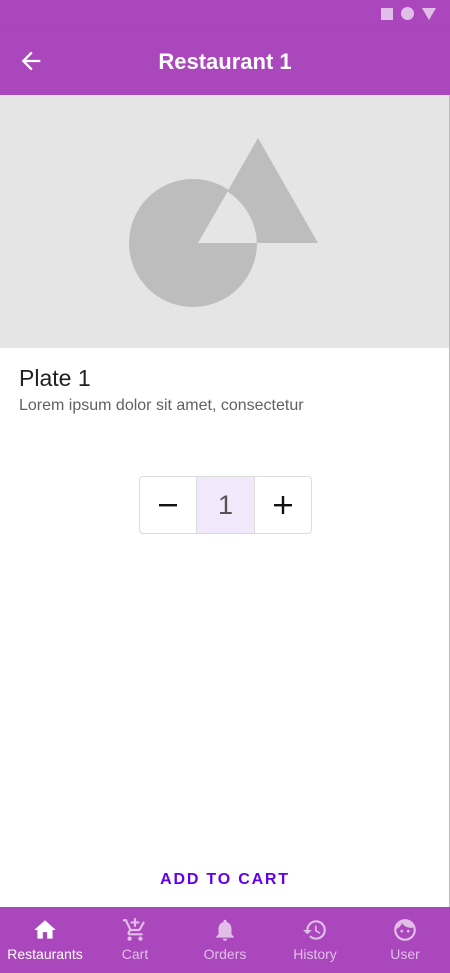 This screenshot has height=973, width=450. I want to click on nav-item-cart: Cart, so click(135, 940).